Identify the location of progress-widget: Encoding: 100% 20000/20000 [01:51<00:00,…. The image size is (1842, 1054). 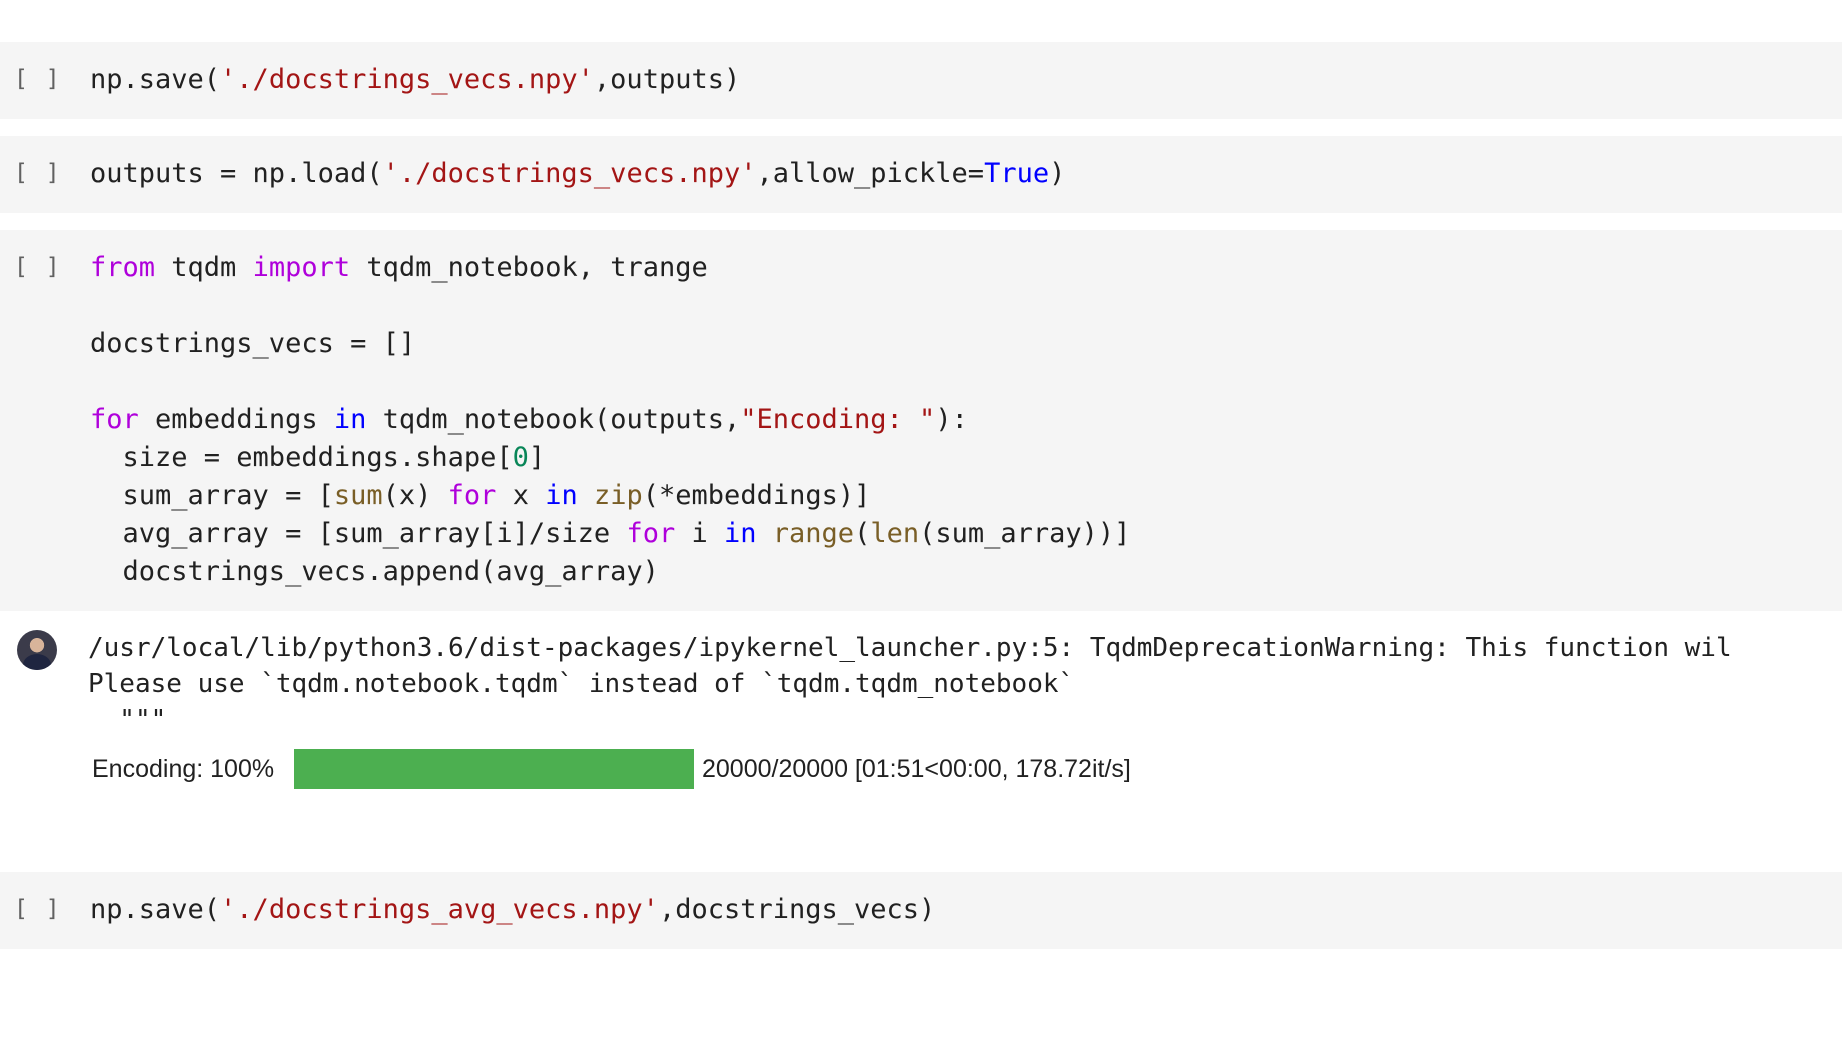
(611, 769).